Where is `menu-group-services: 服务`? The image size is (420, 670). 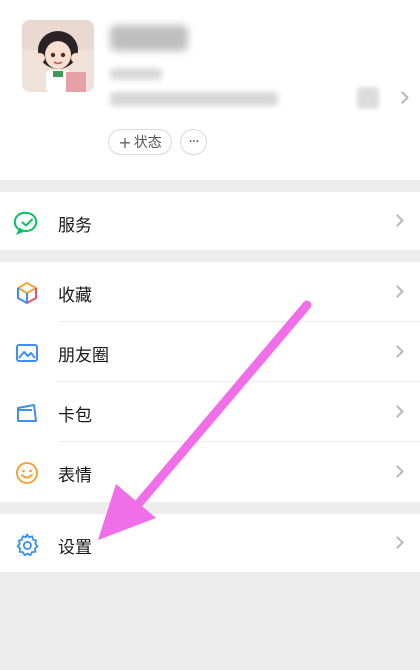
menu-group-services: 服务 is located at coordinates (210, 221).